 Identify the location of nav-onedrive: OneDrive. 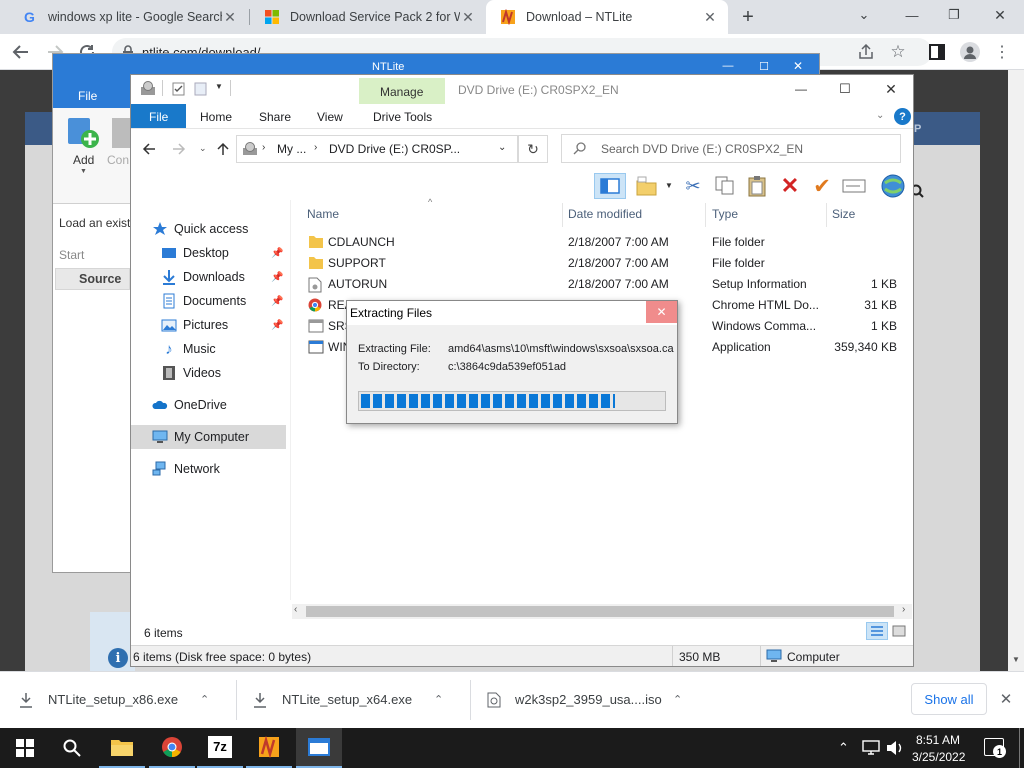
(230, 405).